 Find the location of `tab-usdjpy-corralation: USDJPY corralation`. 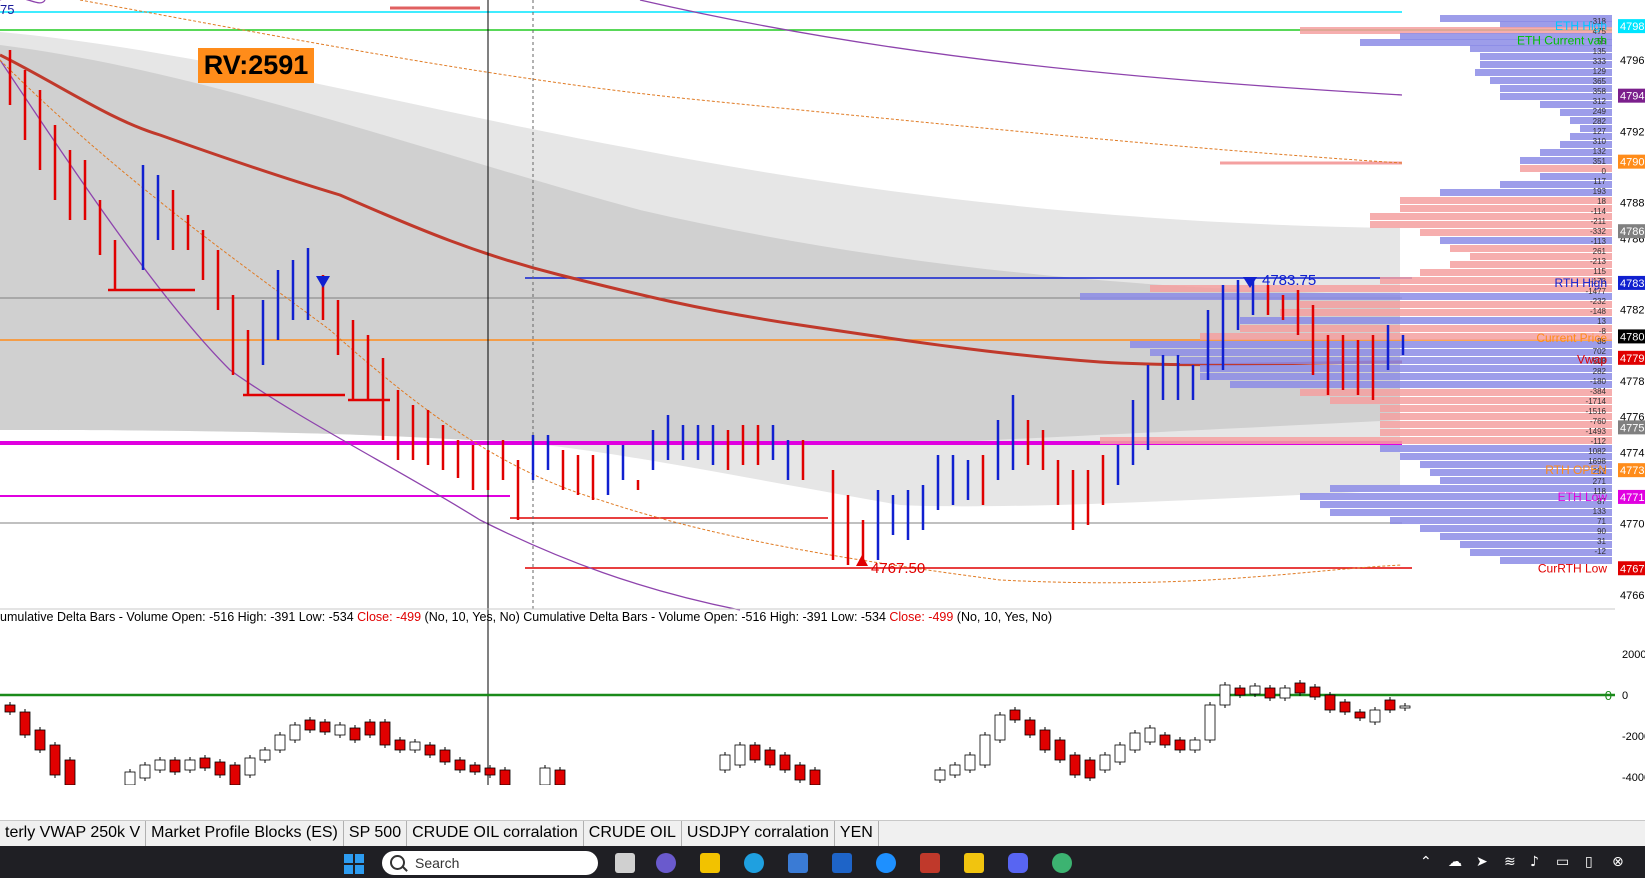

tab-usdjpy-corralation: USDJPY corralation is located at coordinates (758, 834).